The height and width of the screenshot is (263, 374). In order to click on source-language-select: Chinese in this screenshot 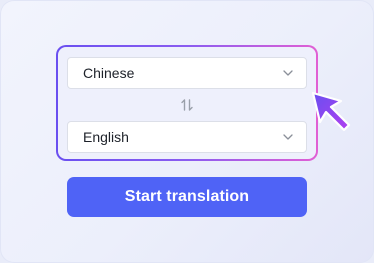, I will do `click(187, 73)`.